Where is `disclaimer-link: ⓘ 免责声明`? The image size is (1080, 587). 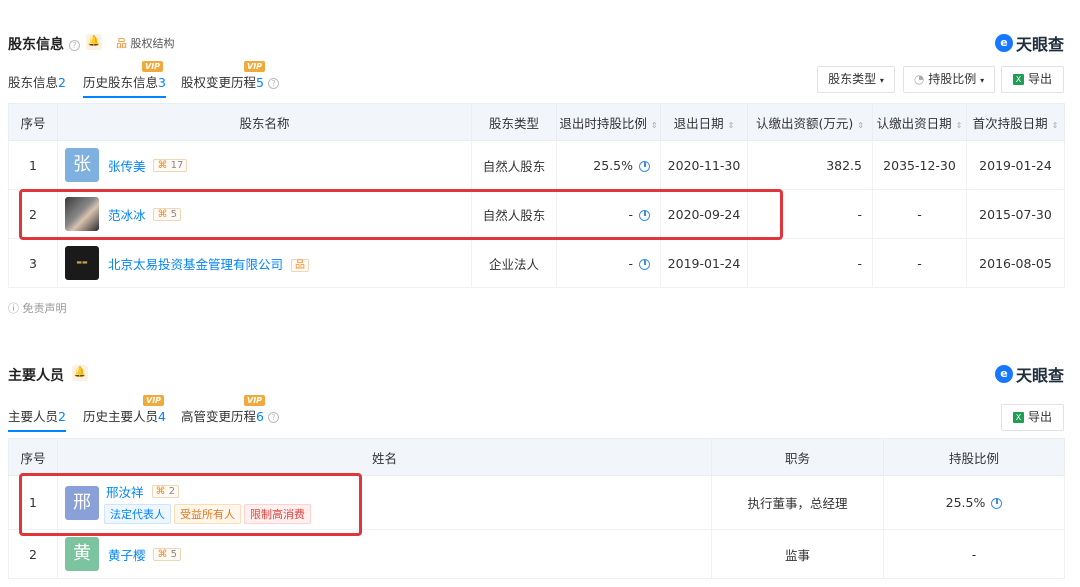
disclaimer-link: ⓘ 免责声明 is located at coordinates (37, 308).